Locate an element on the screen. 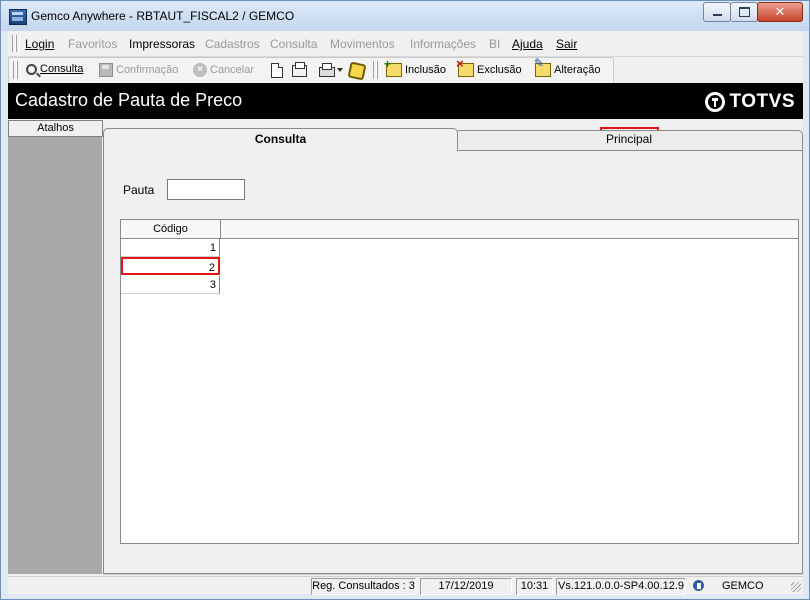 Image resolution: width=810 pixels, height=600 pixels. status-time: 10:31 is located at coordinates (534, 586).